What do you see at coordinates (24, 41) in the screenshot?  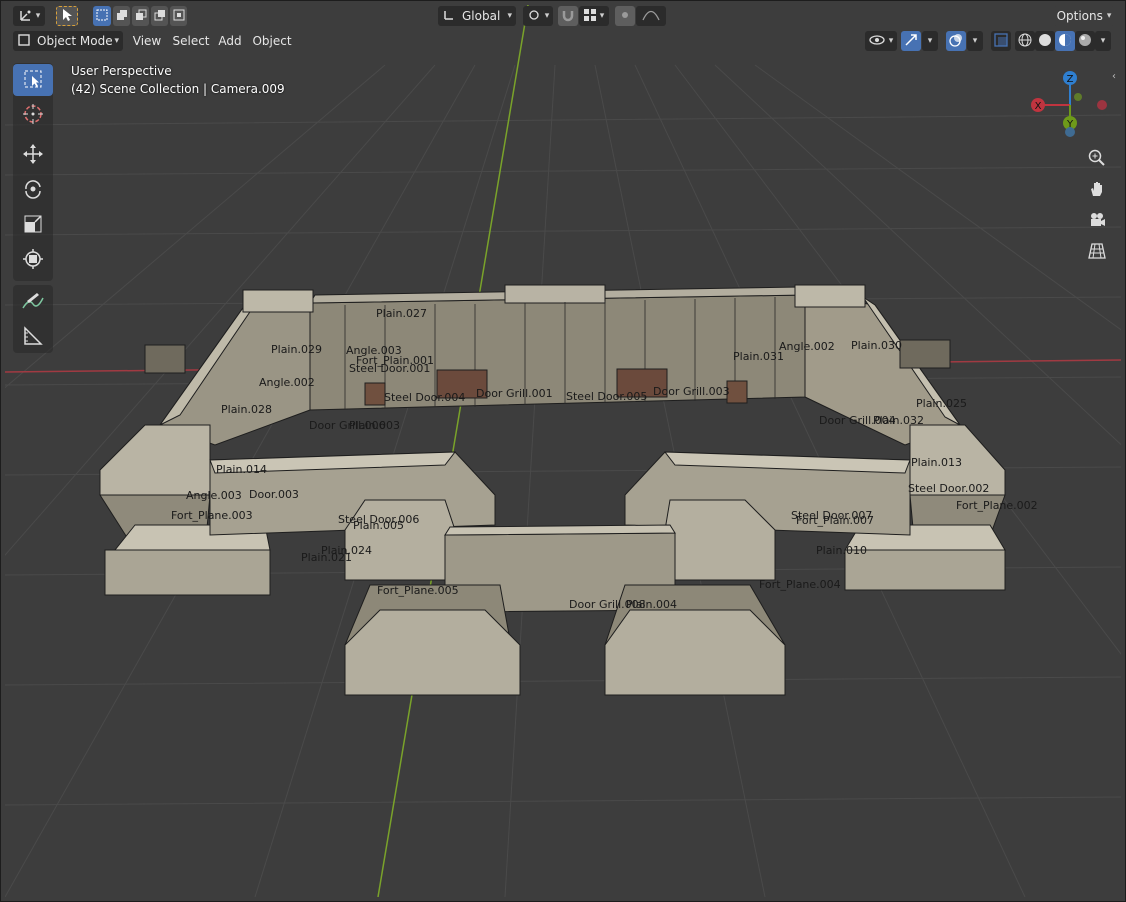 I see `object-mode-icon` at bounding box center [24, 41].